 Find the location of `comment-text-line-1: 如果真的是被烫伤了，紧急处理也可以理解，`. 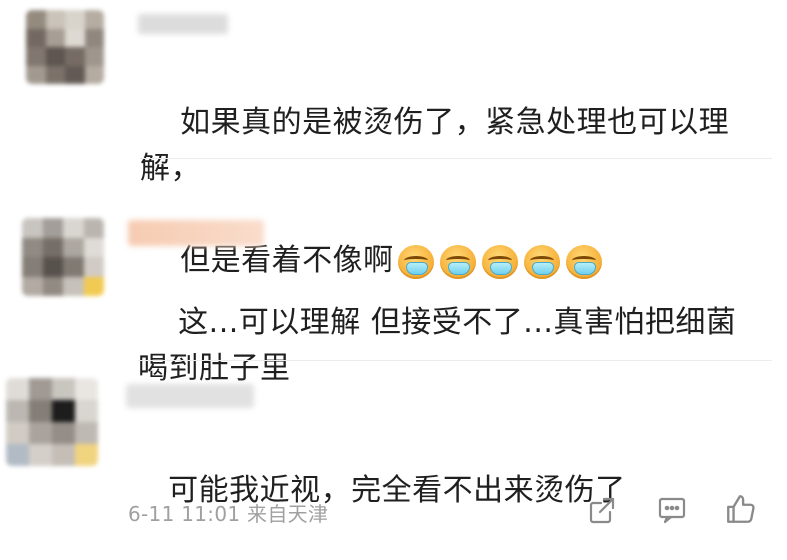

comment-text-line-1: 如果真的是被烫伤了，紧急处理也可以理解， is located at coordinates (435, 145).